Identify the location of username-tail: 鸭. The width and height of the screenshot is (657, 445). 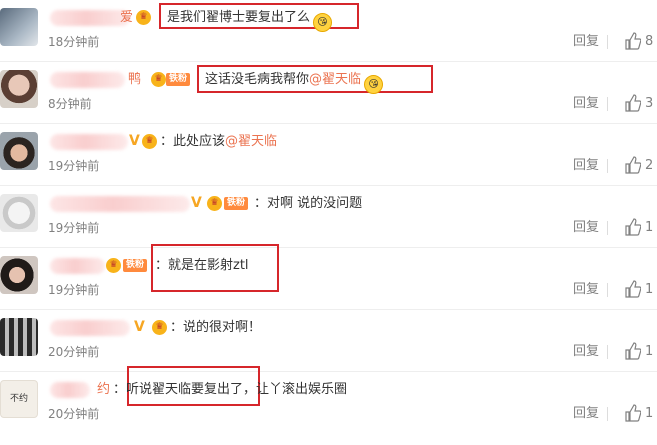
(134, 80).